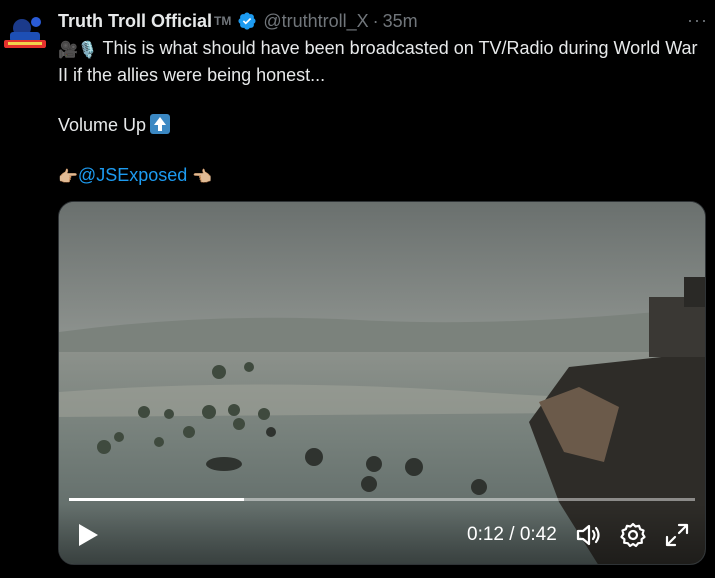 The height and width of the screenshot is (578, 715). I want to click on fullscreen-icon, so click(677, 535).